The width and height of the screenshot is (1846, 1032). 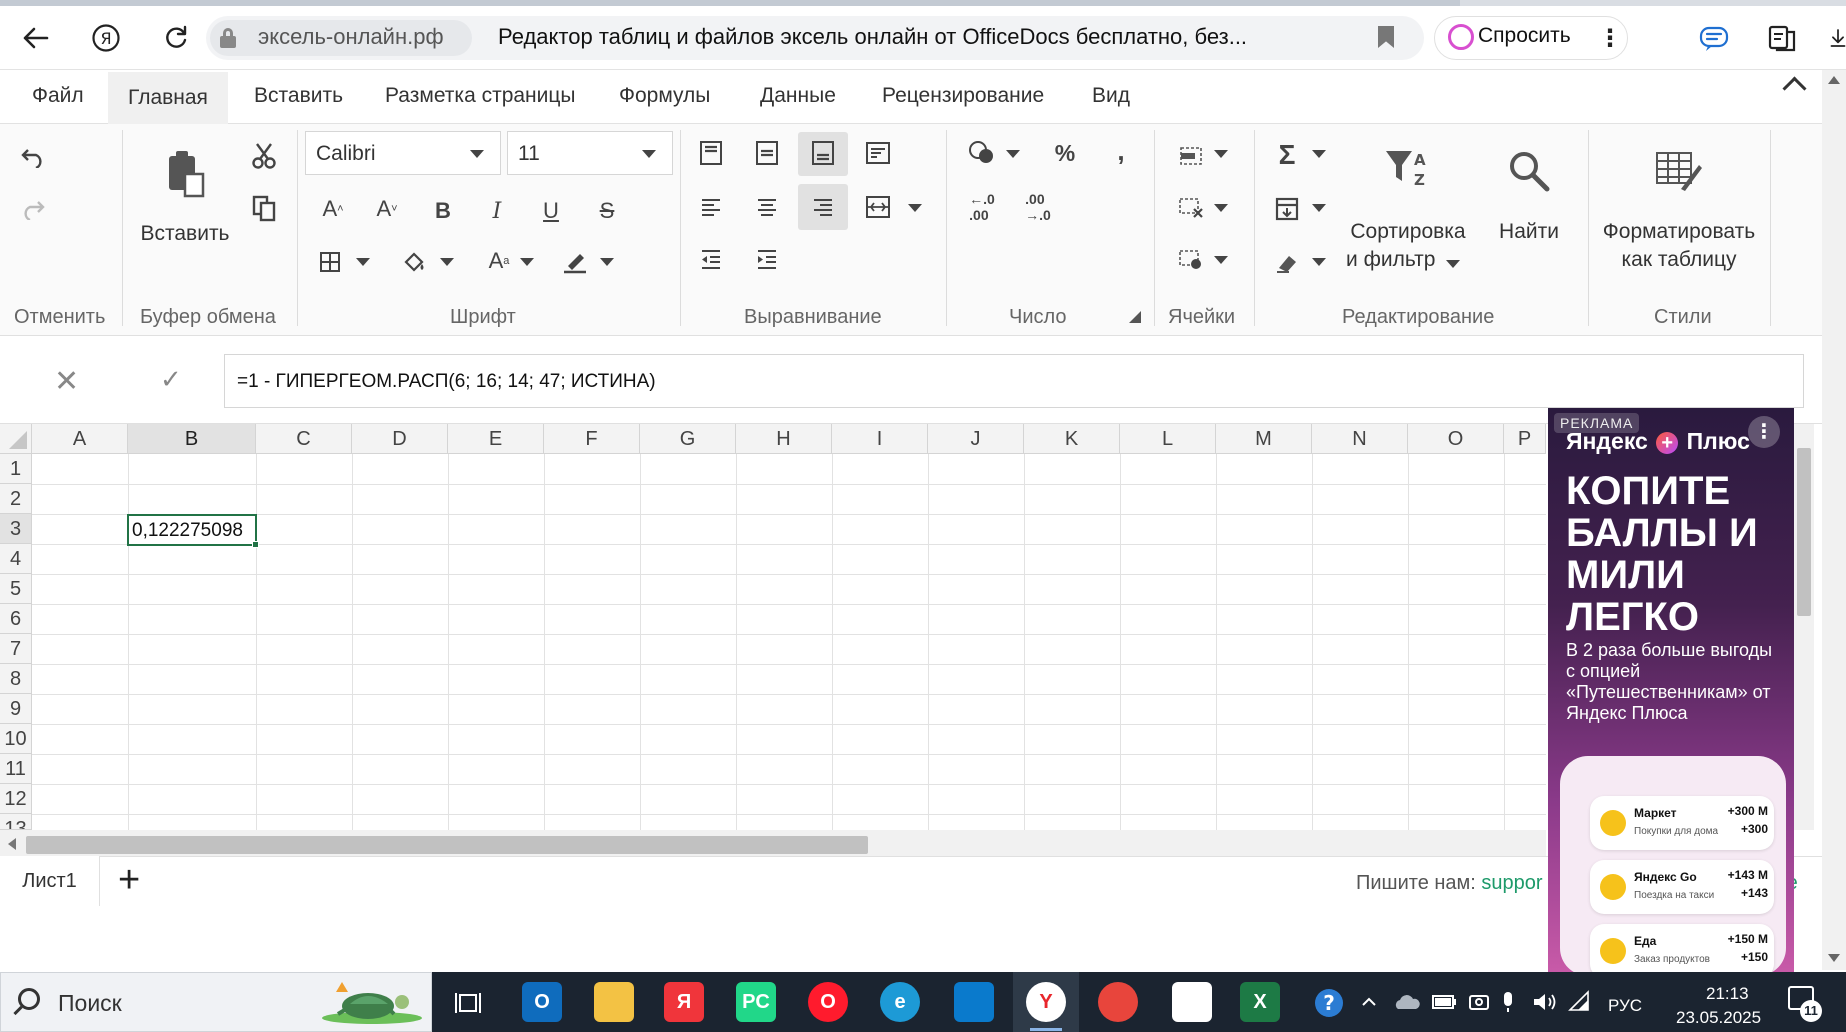 I want to click on tab-file: Файл, so click(x=58, y=99).